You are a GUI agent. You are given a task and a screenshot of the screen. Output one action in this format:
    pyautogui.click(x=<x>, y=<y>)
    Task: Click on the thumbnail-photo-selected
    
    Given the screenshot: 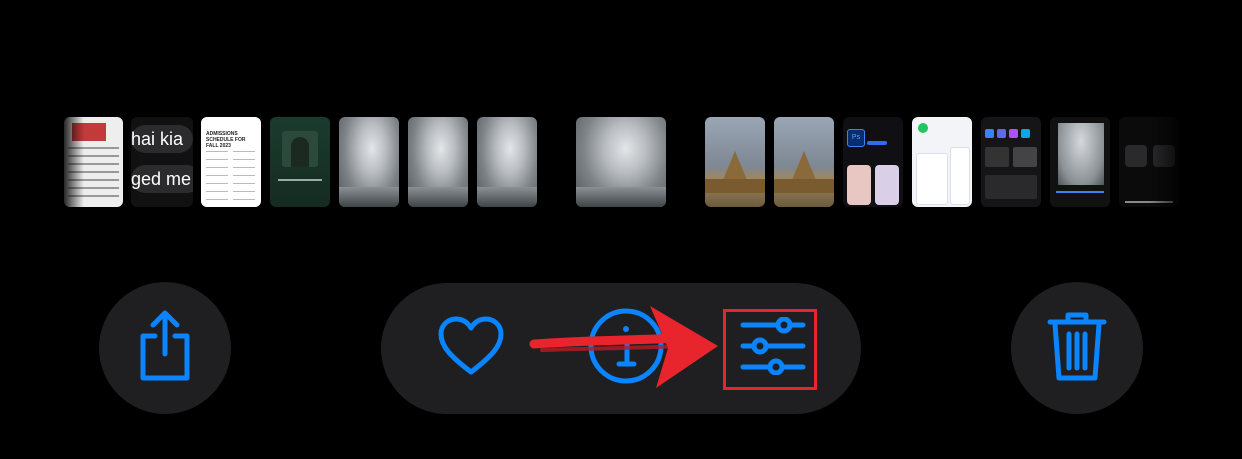 What is the action you would take?
    pyautogui.click(x=621, y=162)
    